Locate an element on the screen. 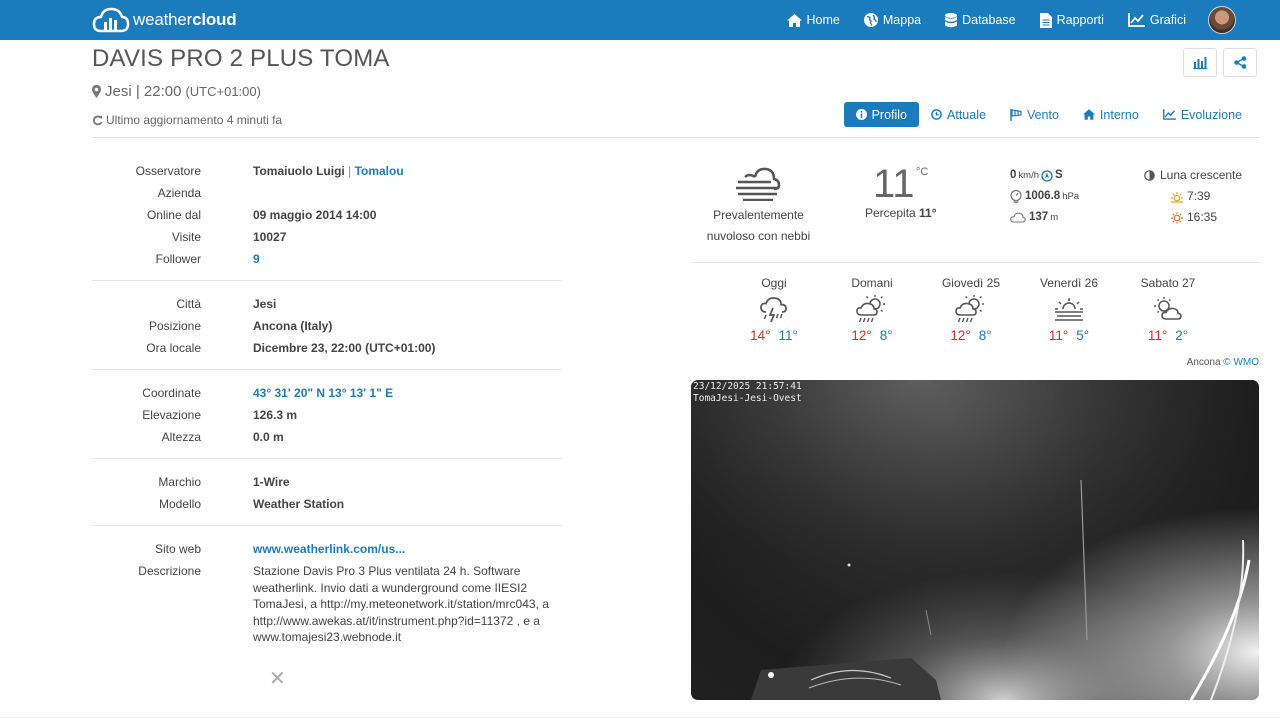 The width and height of the screenshot is (1280, 726). nav-grafici: Grafici is located at coordinates (1156, 20).